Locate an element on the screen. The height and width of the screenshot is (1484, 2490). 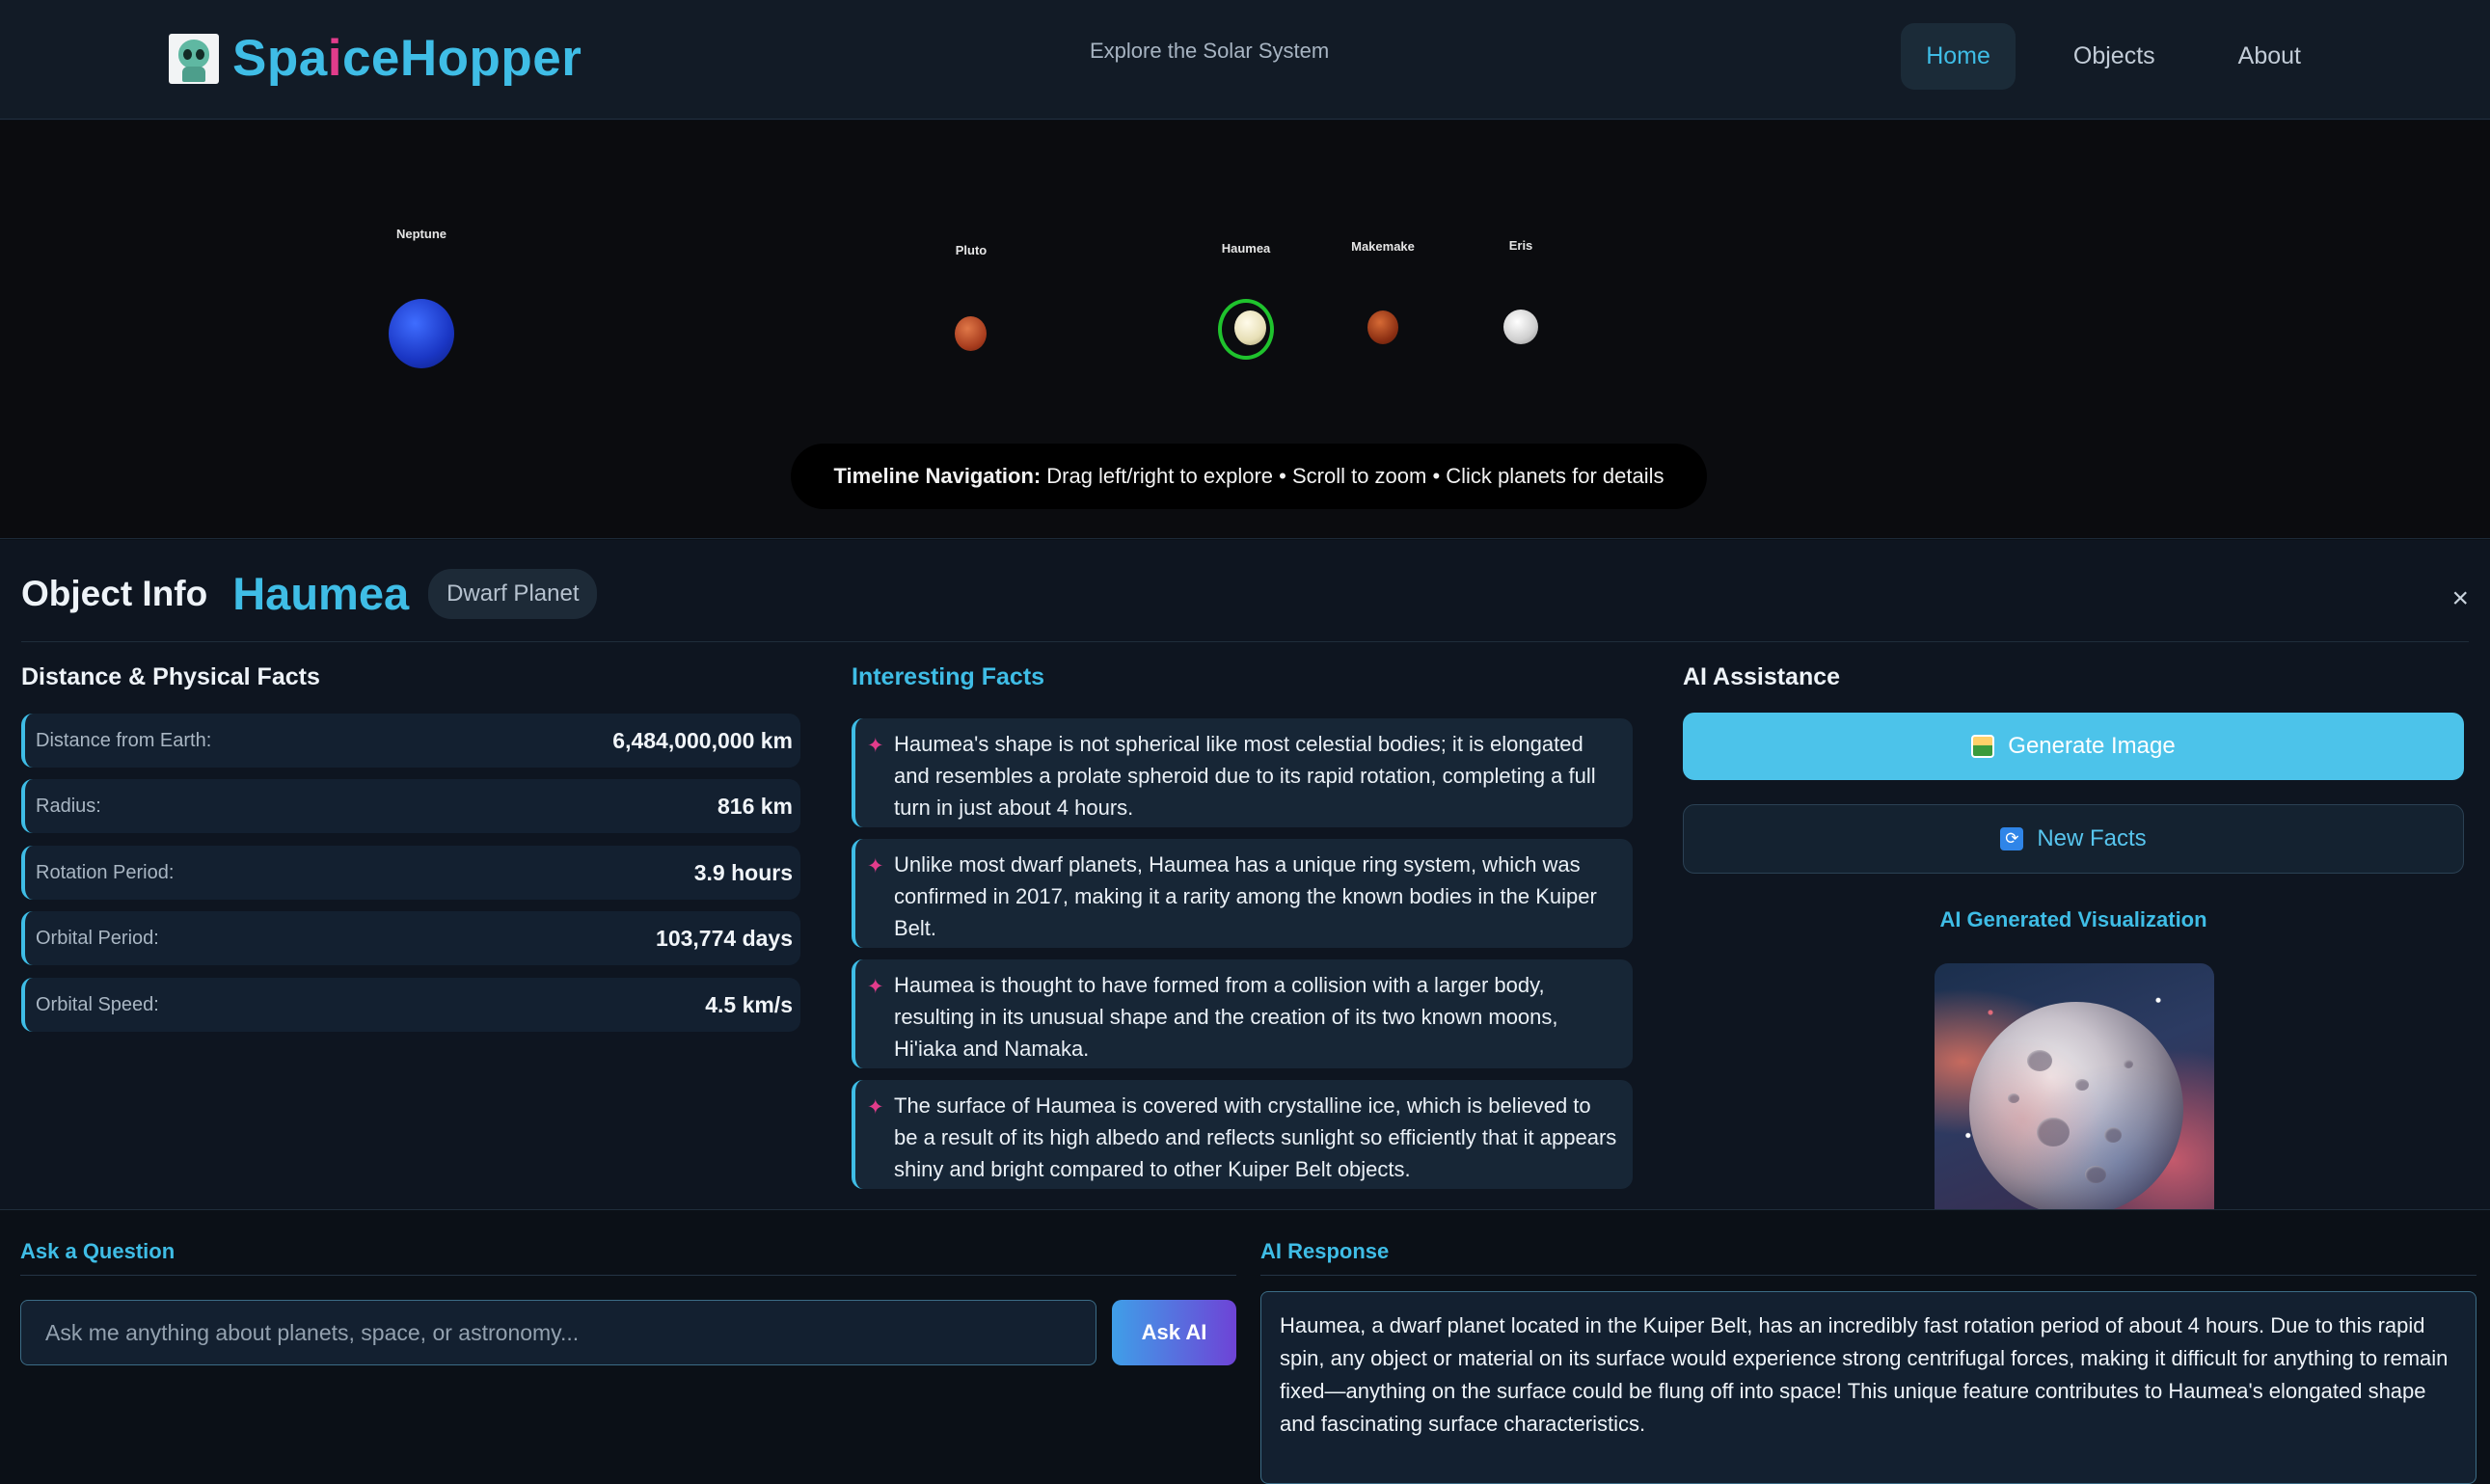
fact-row-radius: Radius: 816 km is located at coordinates (411, 806).